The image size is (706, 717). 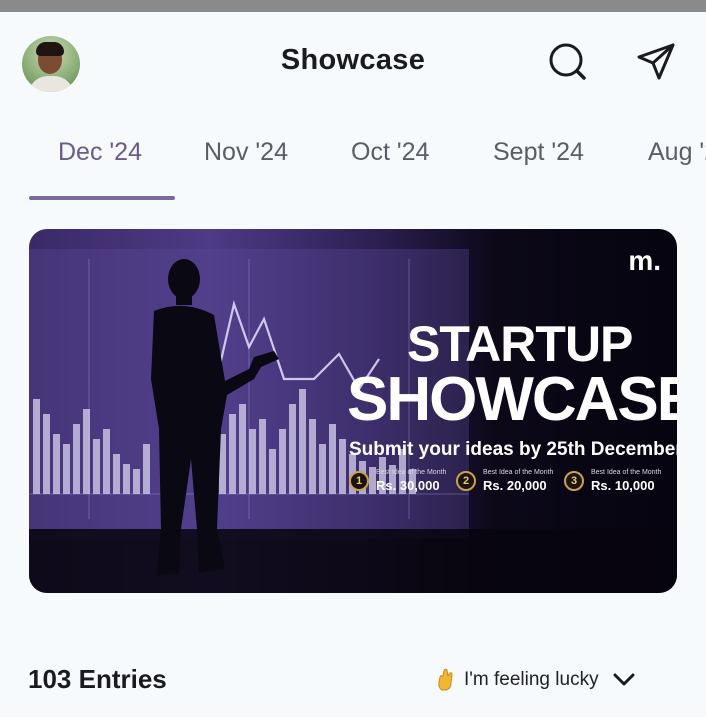 I want to click on brand-logo: m., so click(x=644, y=260).